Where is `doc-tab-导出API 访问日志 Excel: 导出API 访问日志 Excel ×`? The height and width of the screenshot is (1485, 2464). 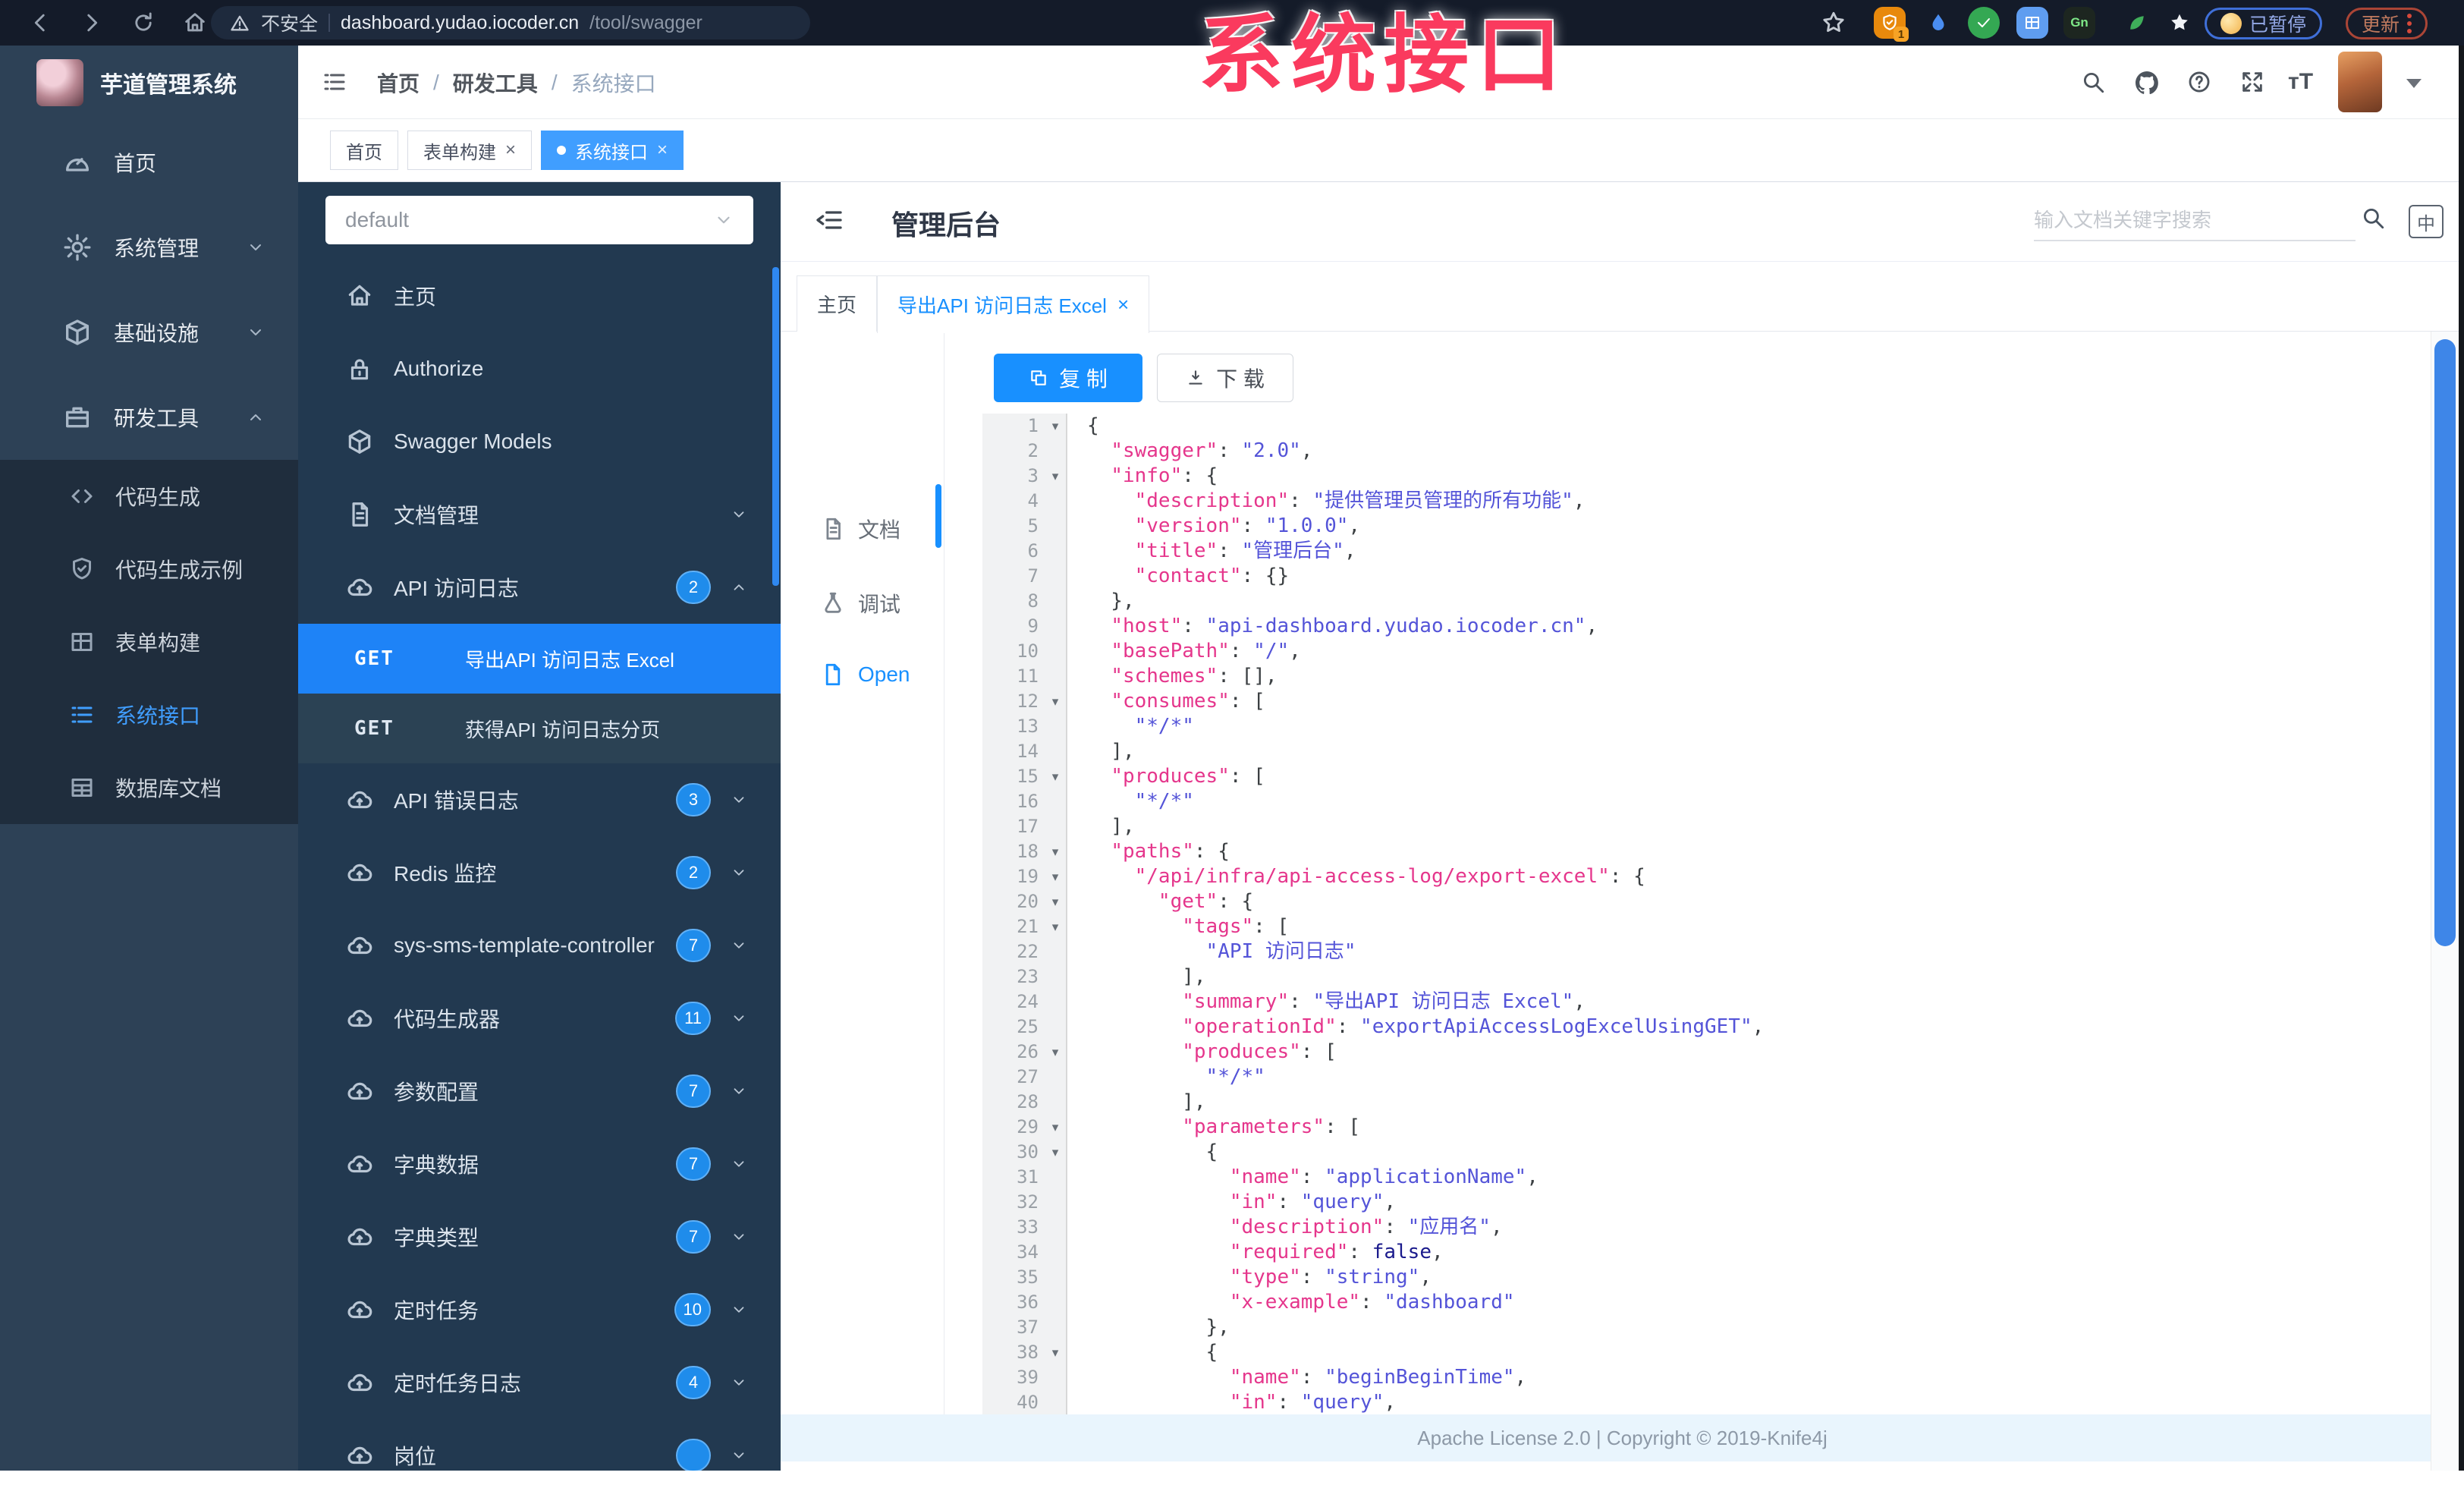
doc-tab-导出API 访问日志 Excel: 导出API 访问日志 Excel × is located at coordinates (1013, 304).